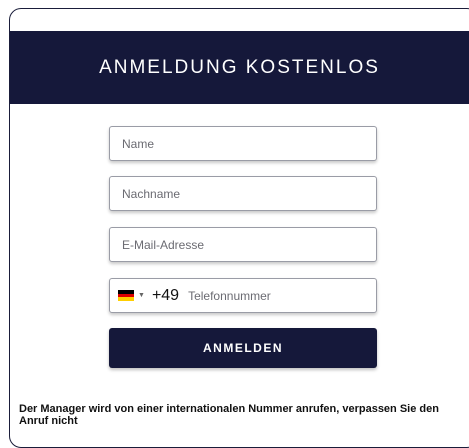 The width and height of the screenshot is (469, 448). I want to click on dial-code: +49, so click(165, 295).